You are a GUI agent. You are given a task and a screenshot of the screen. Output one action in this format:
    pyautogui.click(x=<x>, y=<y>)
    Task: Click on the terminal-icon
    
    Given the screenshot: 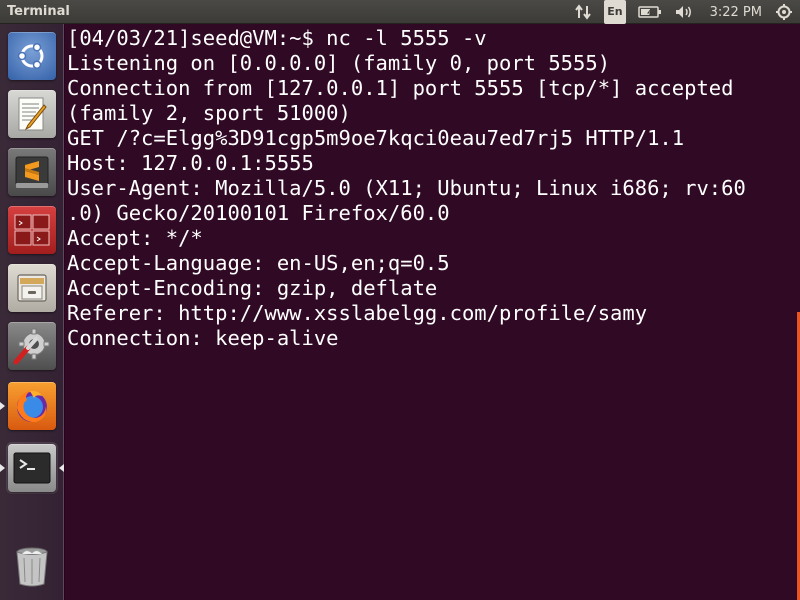 What is the action you would take?
    pyautogui.click(x=32, y=468)
    